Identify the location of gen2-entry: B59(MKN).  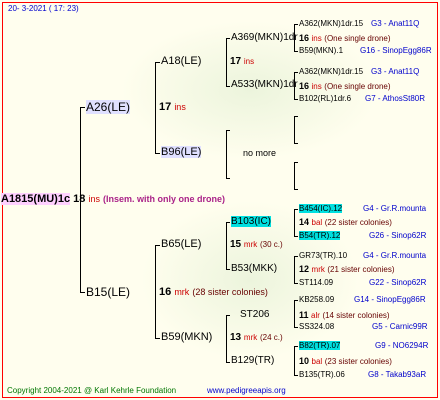
(186, 337).